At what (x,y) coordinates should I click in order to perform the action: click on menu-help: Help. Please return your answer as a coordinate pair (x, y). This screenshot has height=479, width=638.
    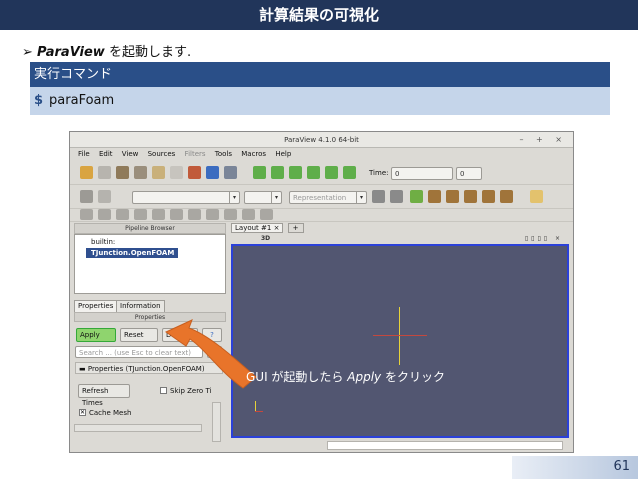
    Looking at the image, I should click on (283, 154).